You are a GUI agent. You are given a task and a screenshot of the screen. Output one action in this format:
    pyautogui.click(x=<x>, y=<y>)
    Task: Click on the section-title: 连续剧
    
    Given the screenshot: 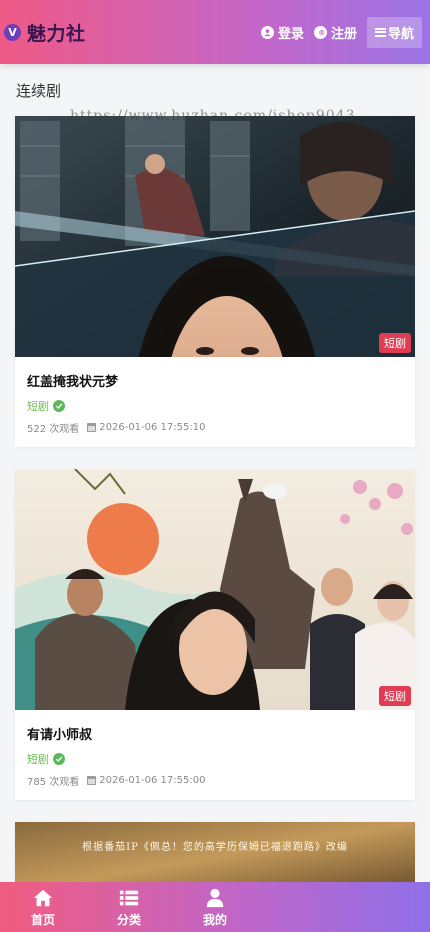 What is the action you would take?
    pyautogui.click(x=39, y=91)
    